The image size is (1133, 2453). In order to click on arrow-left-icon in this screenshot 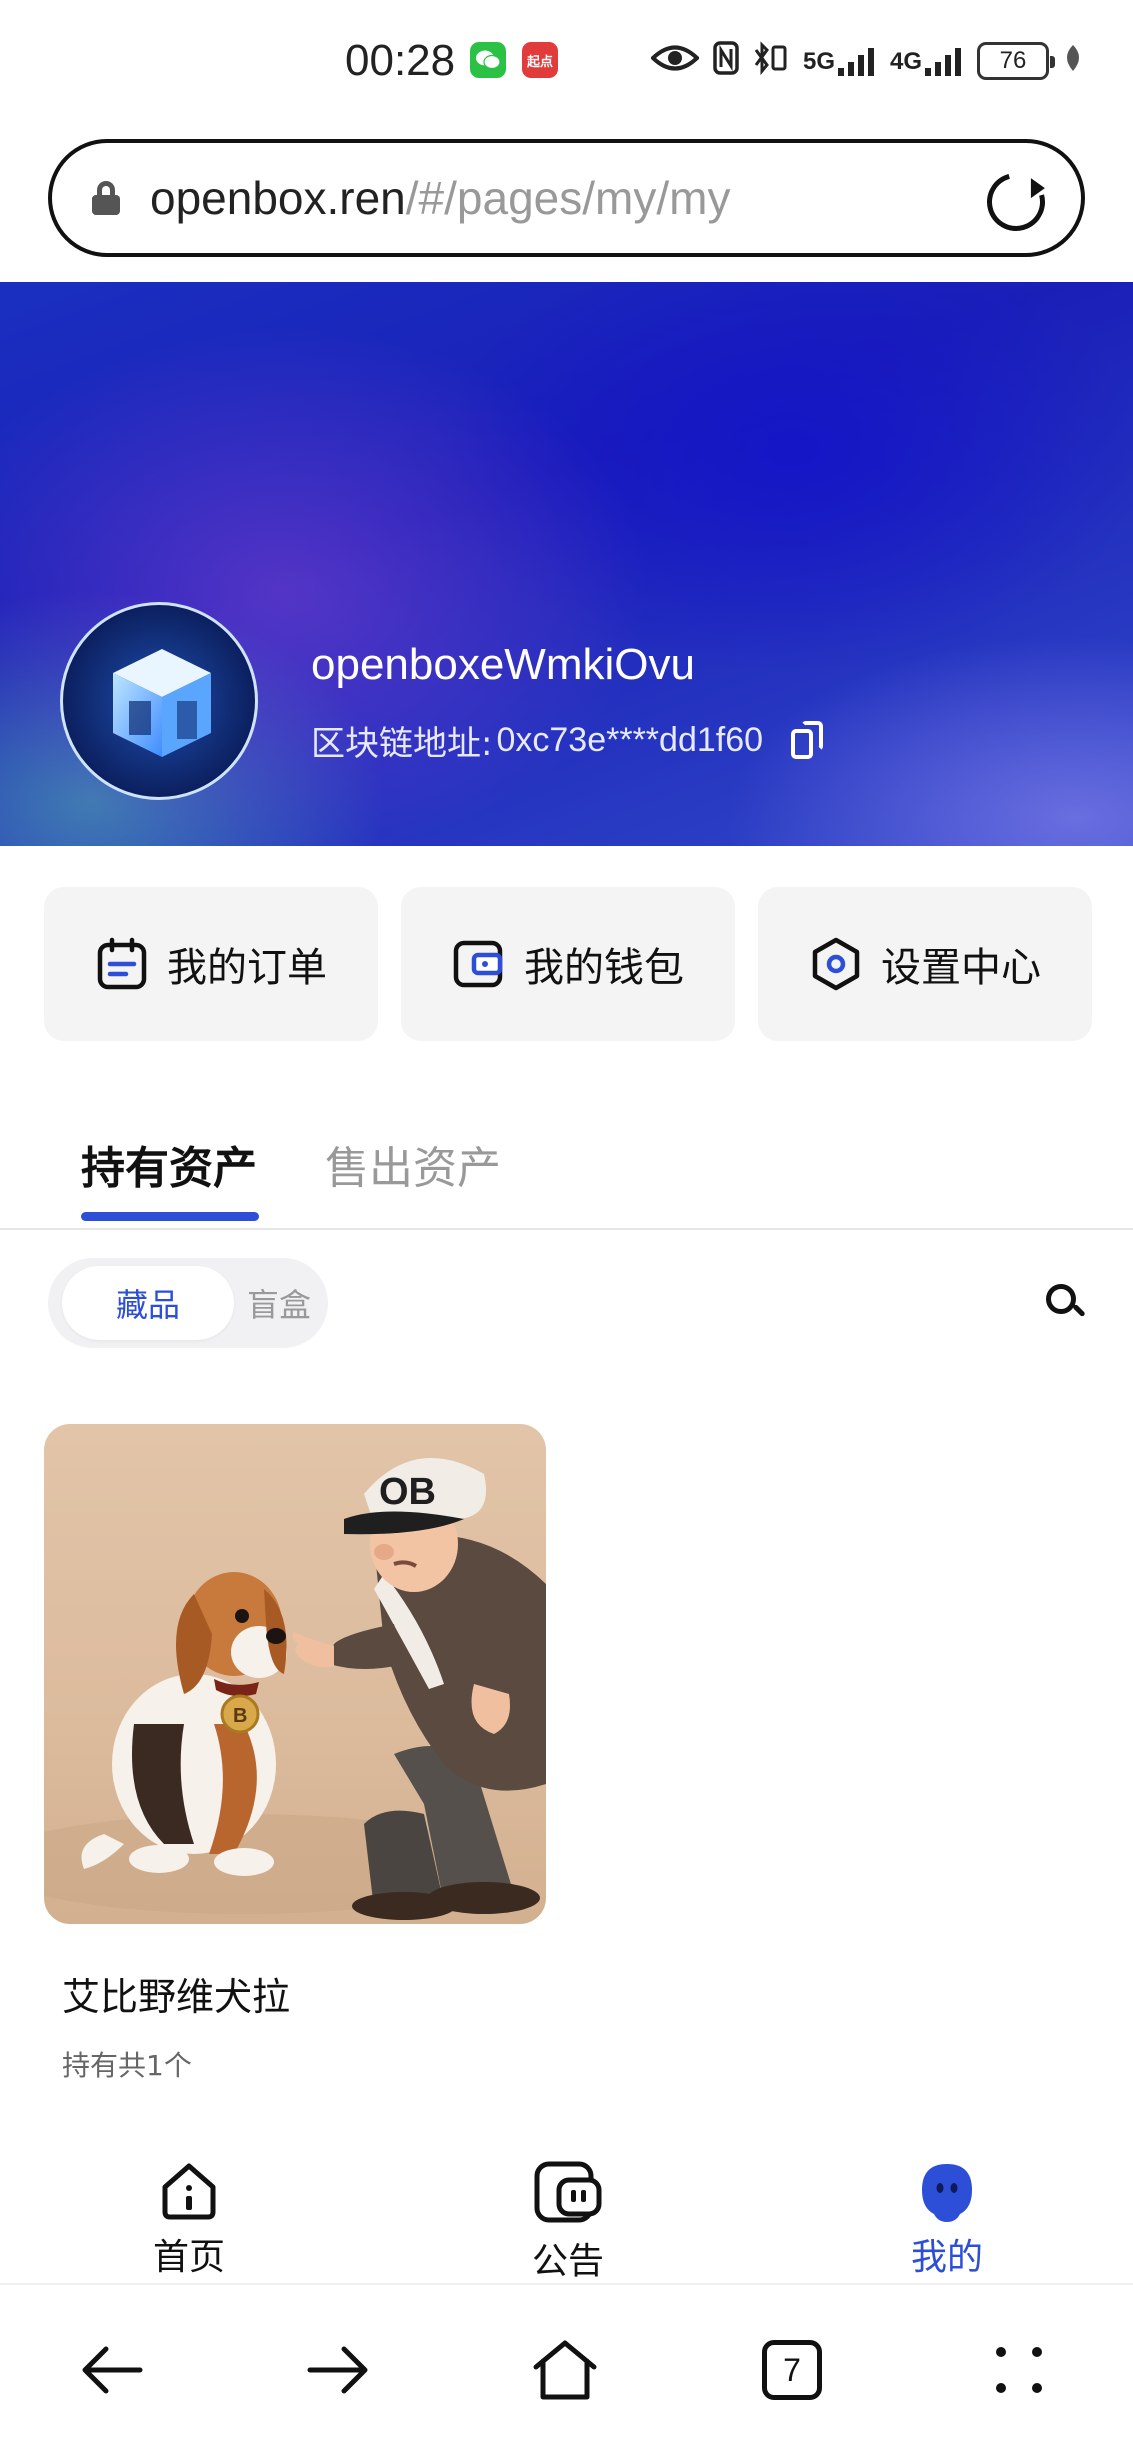, I will do `click(112, 2370)`.